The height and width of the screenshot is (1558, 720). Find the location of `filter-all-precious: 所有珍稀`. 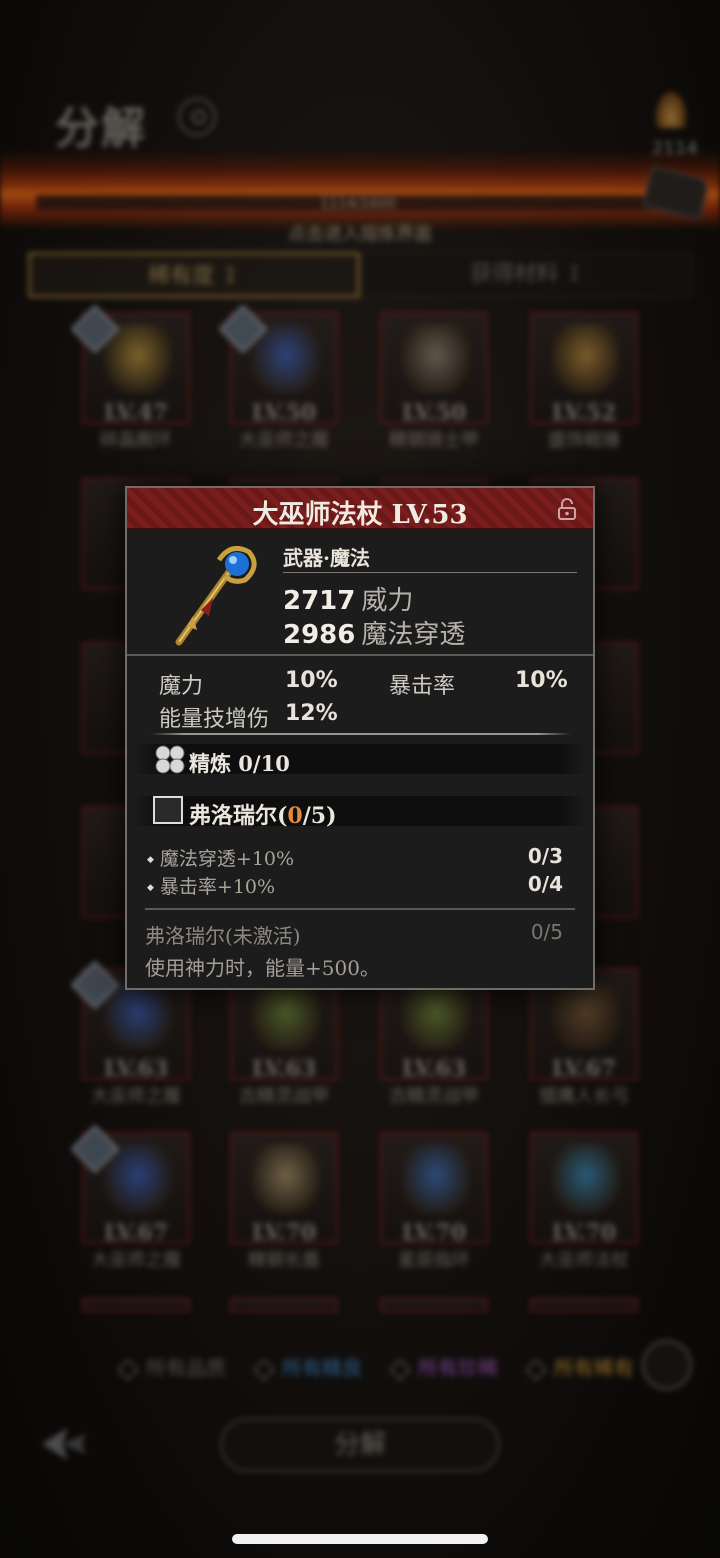

filter-all-precious: 所有珍稀 is located at coordinates (443, 1366).